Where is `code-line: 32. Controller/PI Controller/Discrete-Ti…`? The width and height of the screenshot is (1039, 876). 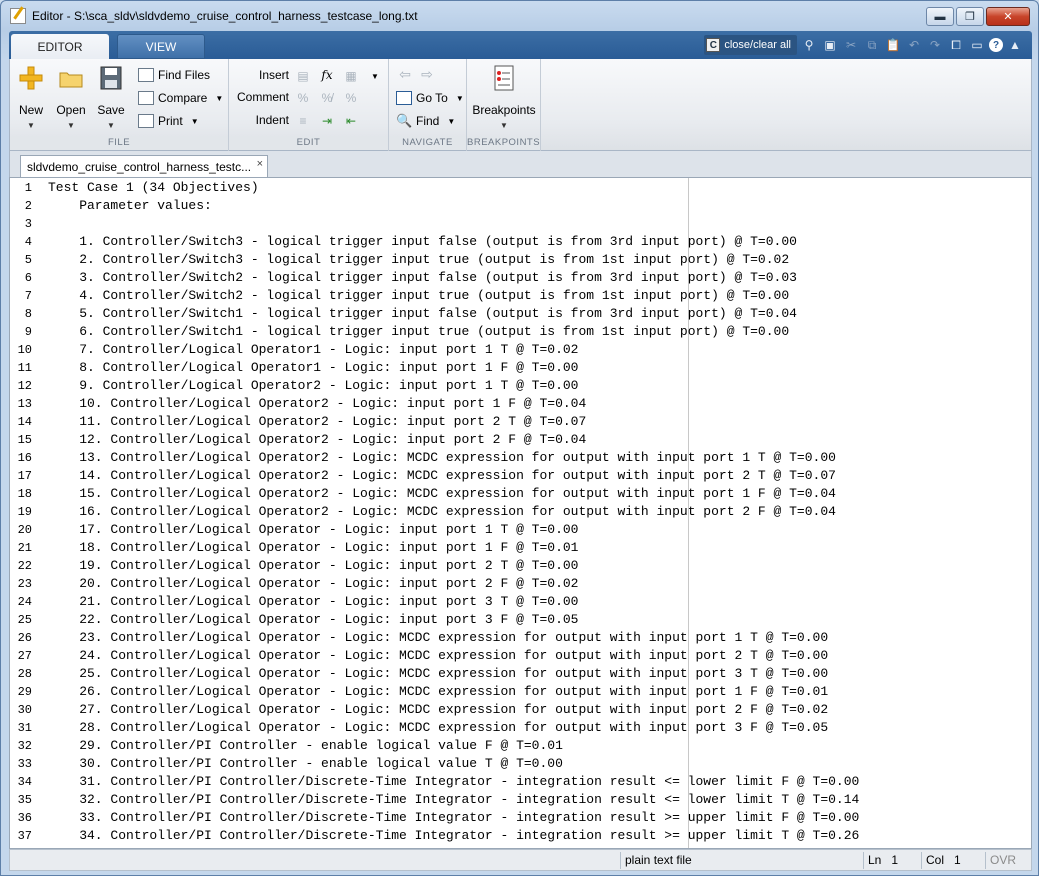
code-line: 32. Controller/PI Controller/Discrete-Ti… is located at coordinates (453, 800).